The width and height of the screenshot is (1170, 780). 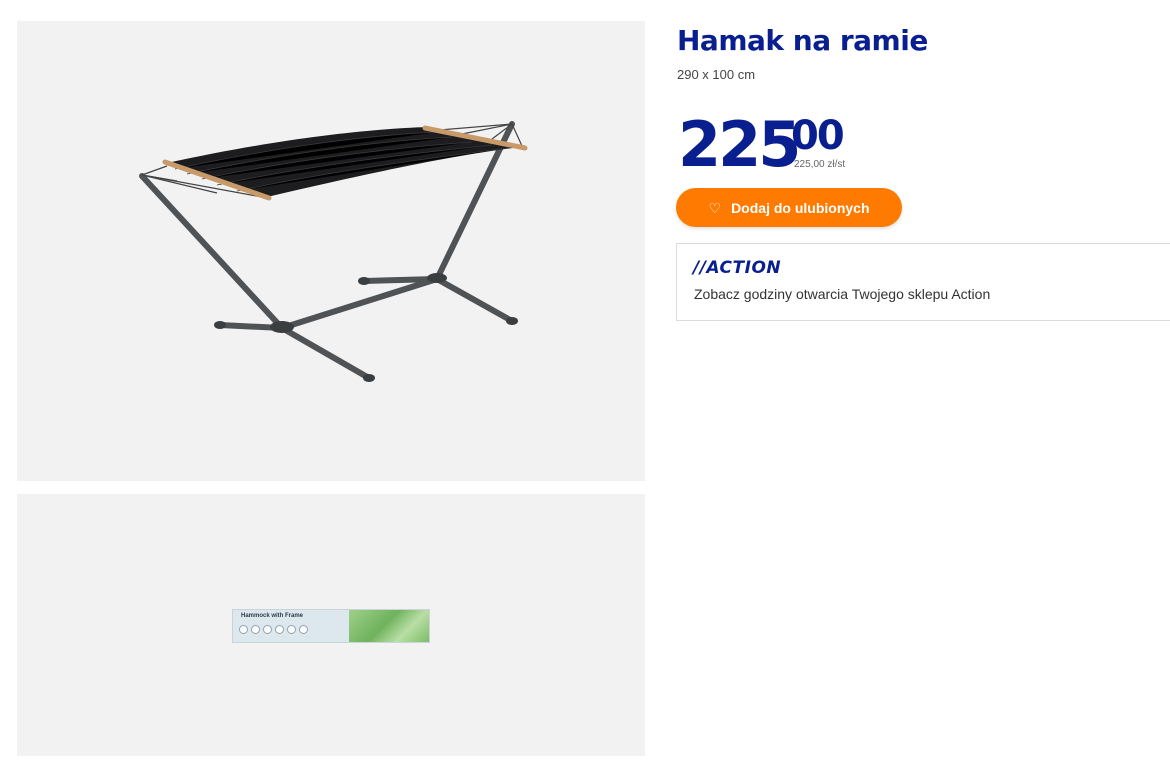 I want to click on price-integer: 225, so click(x=739, y=144).